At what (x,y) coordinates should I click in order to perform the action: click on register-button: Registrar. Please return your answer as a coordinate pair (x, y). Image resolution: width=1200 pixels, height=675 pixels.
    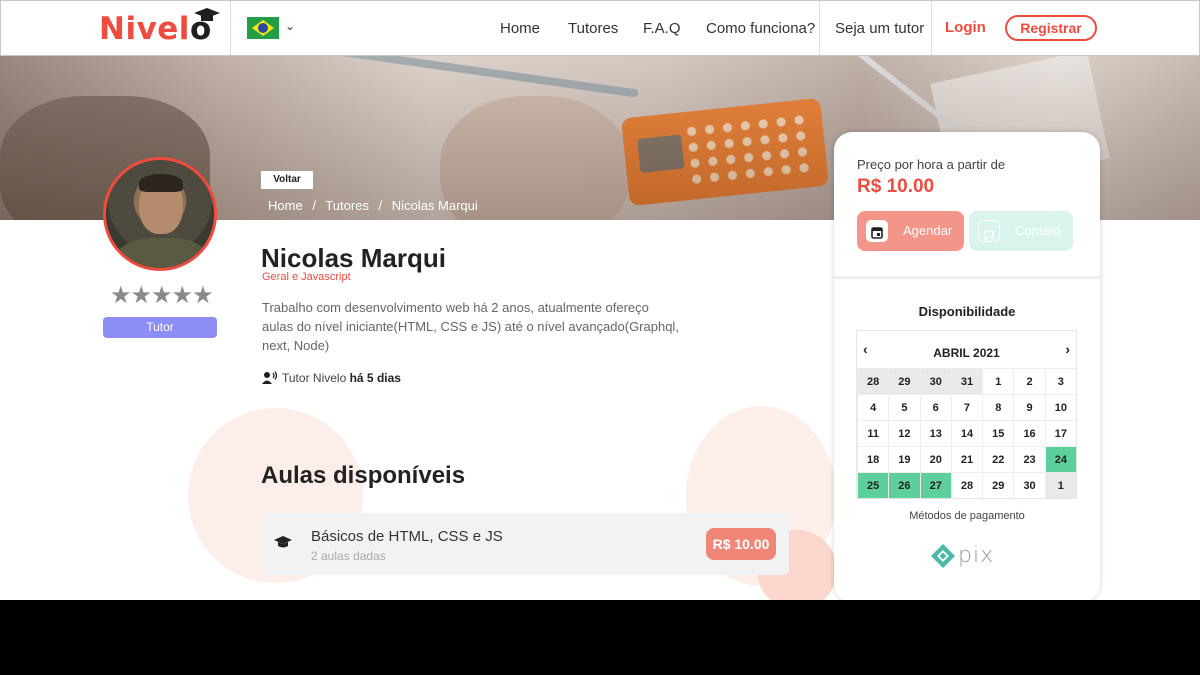
    Looking at the image, I should click on (1051, 28).